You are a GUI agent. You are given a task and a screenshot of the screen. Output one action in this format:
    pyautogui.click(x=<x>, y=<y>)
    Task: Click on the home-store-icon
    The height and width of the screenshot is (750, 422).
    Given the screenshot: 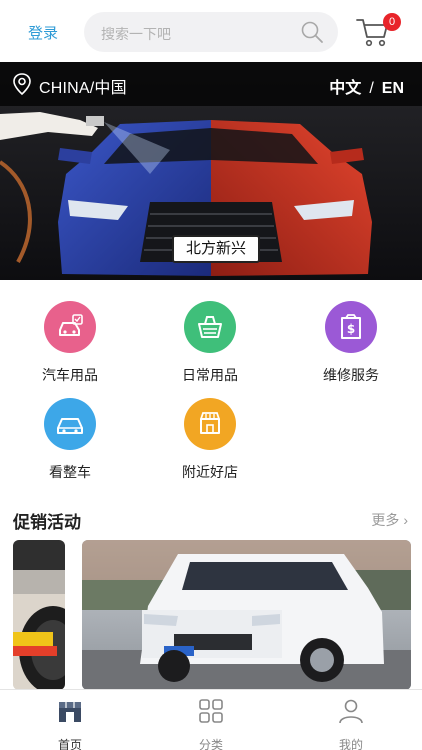 What is the action you would take?
    pyautogui.click(x=70, y=712)
    